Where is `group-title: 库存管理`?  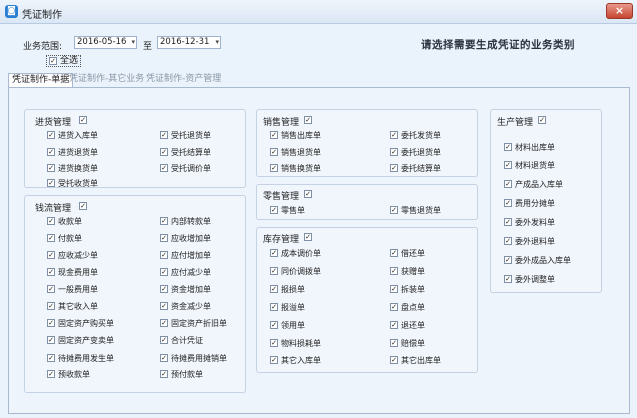
group-title: 库存管理 is located at coordinates (281, 240).